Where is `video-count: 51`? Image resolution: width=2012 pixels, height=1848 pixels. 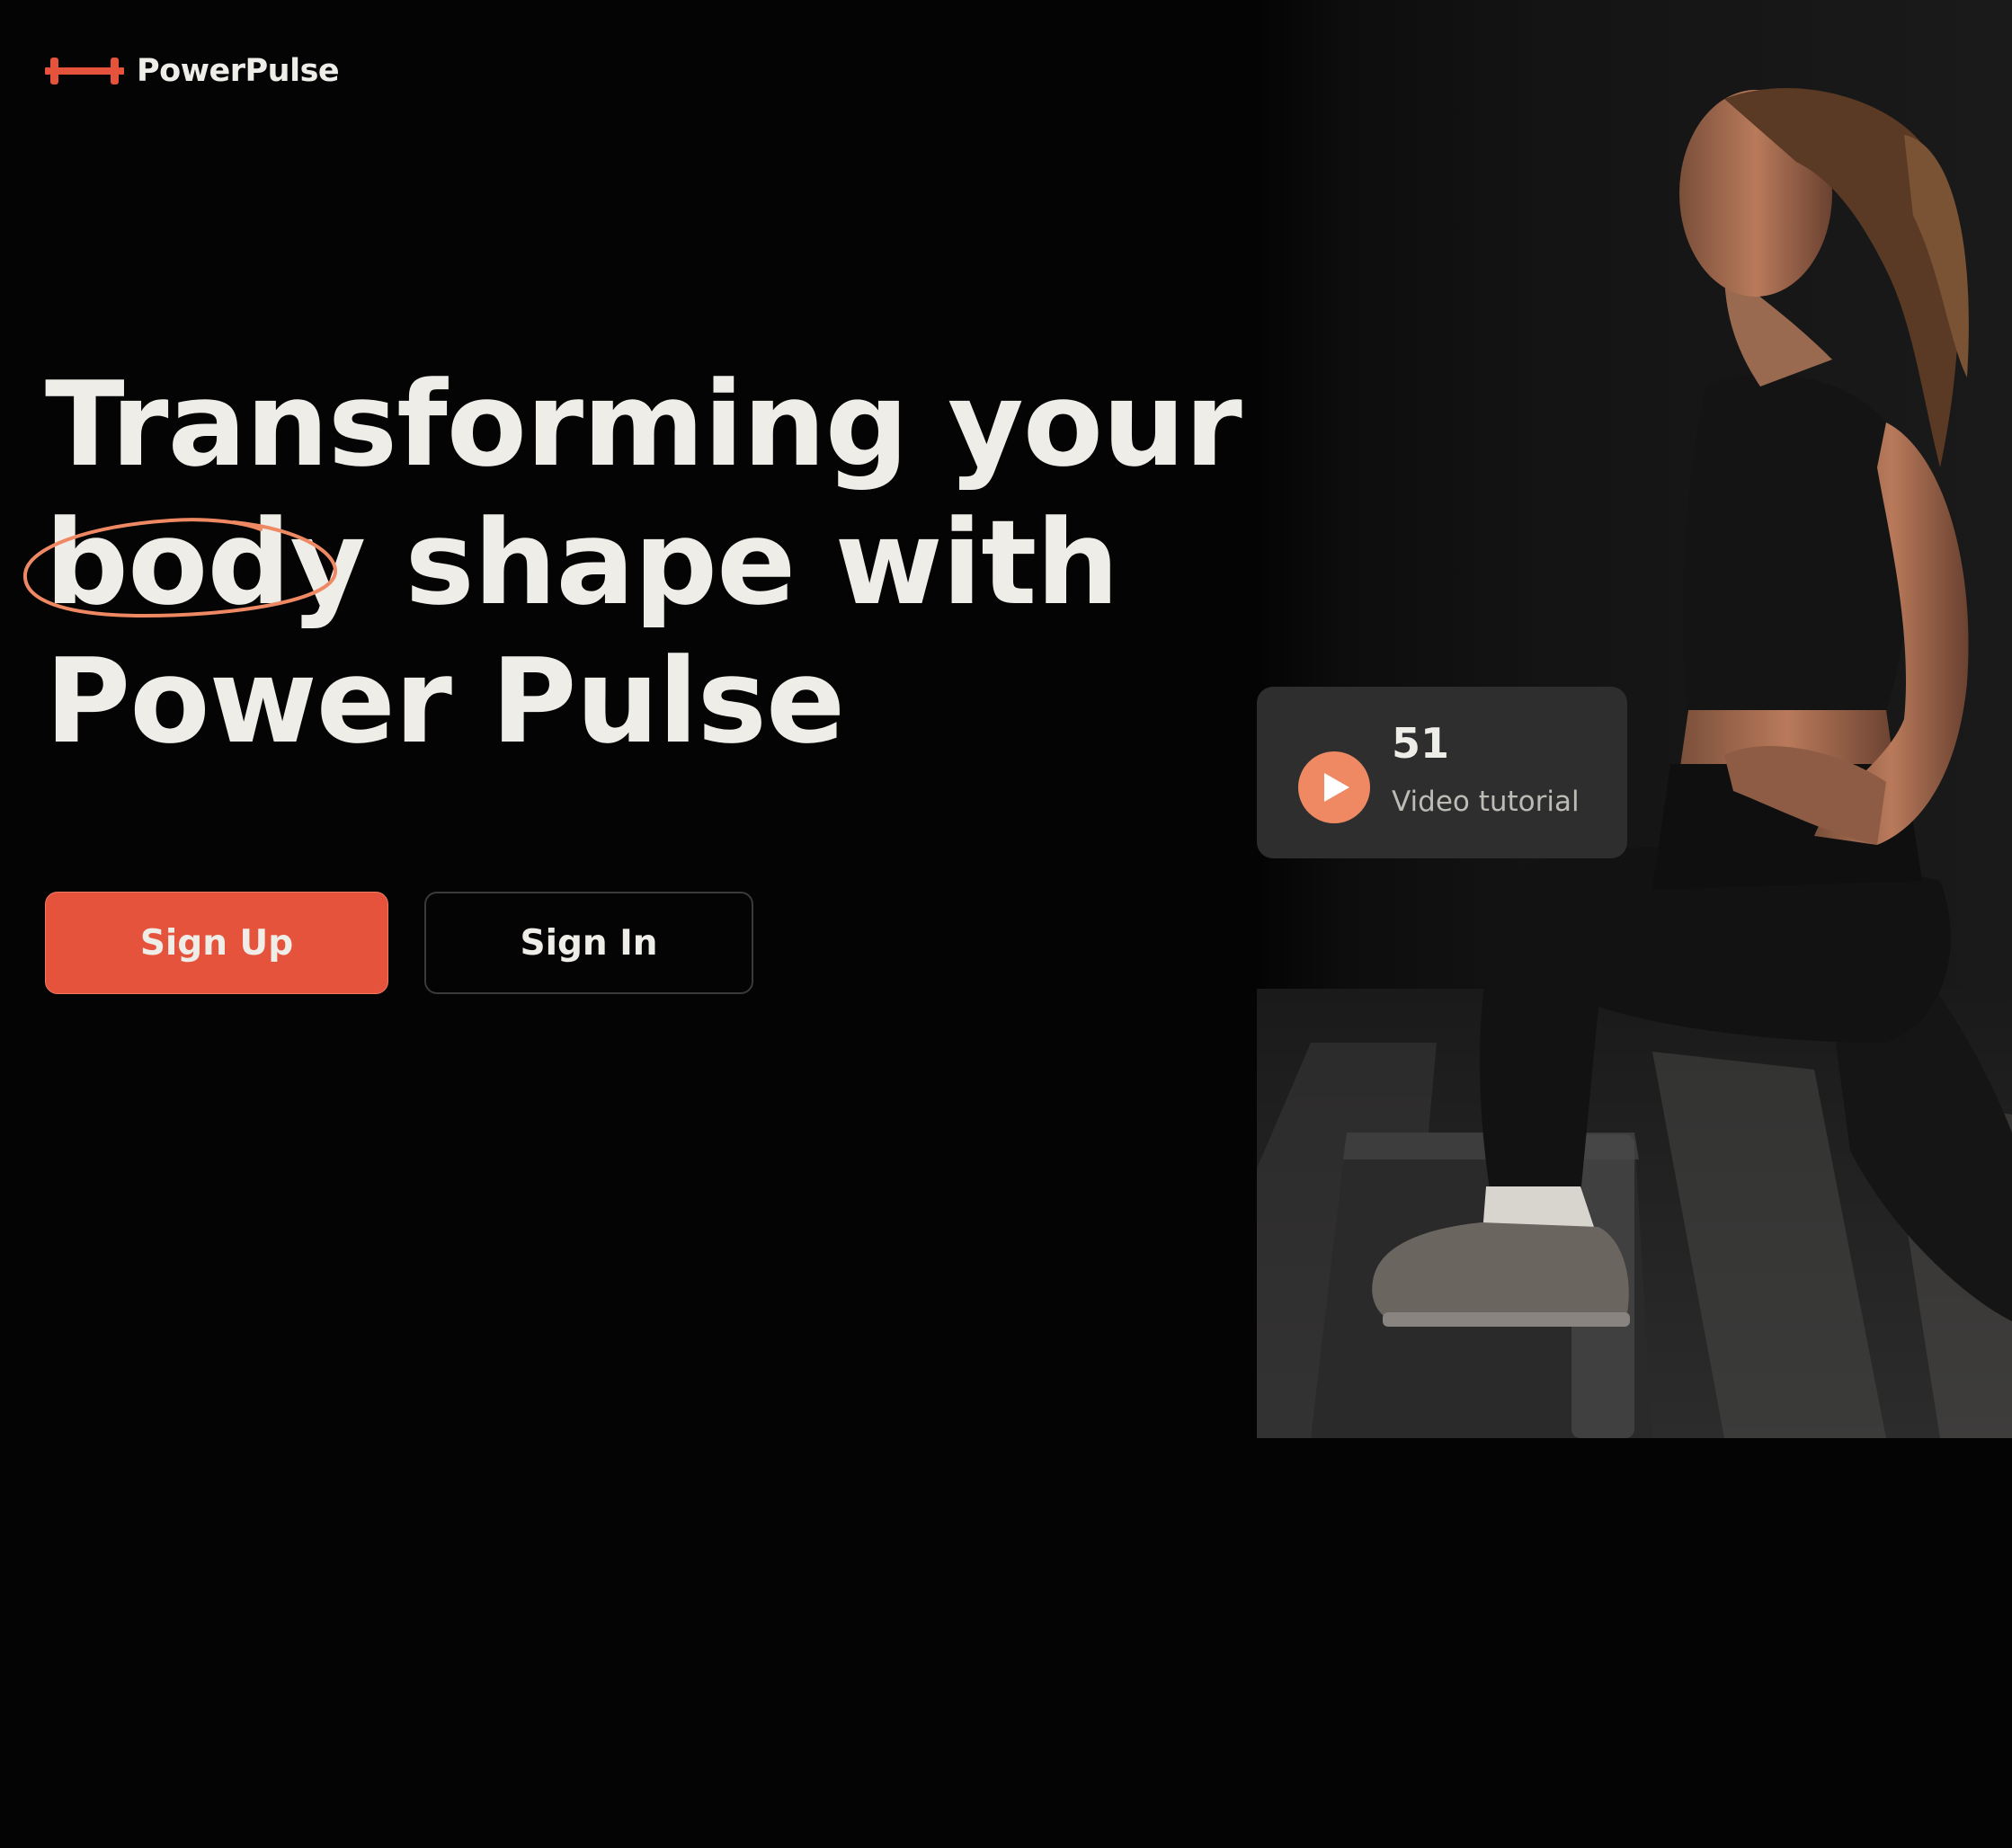 video-count: 51 is located at coordinates (1421, 743).